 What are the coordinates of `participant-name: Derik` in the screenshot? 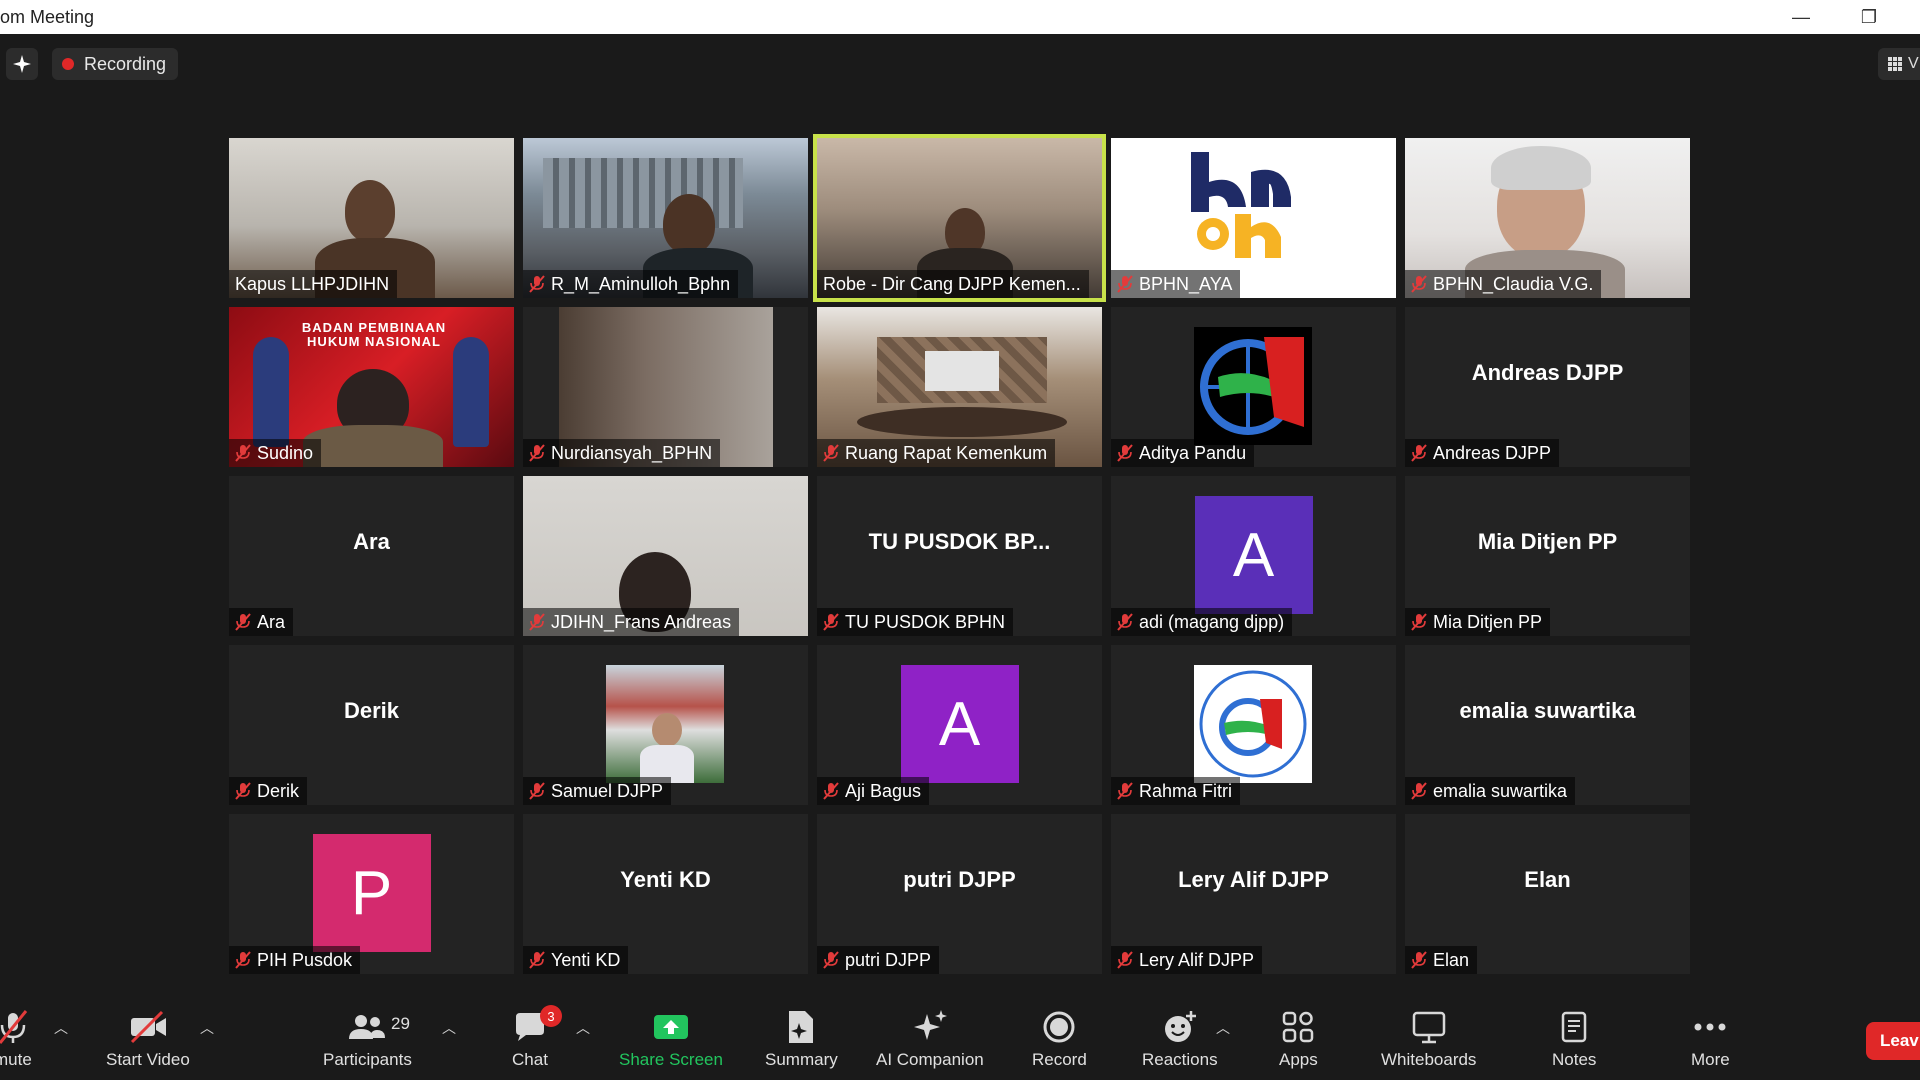 It's located at (278, 790).